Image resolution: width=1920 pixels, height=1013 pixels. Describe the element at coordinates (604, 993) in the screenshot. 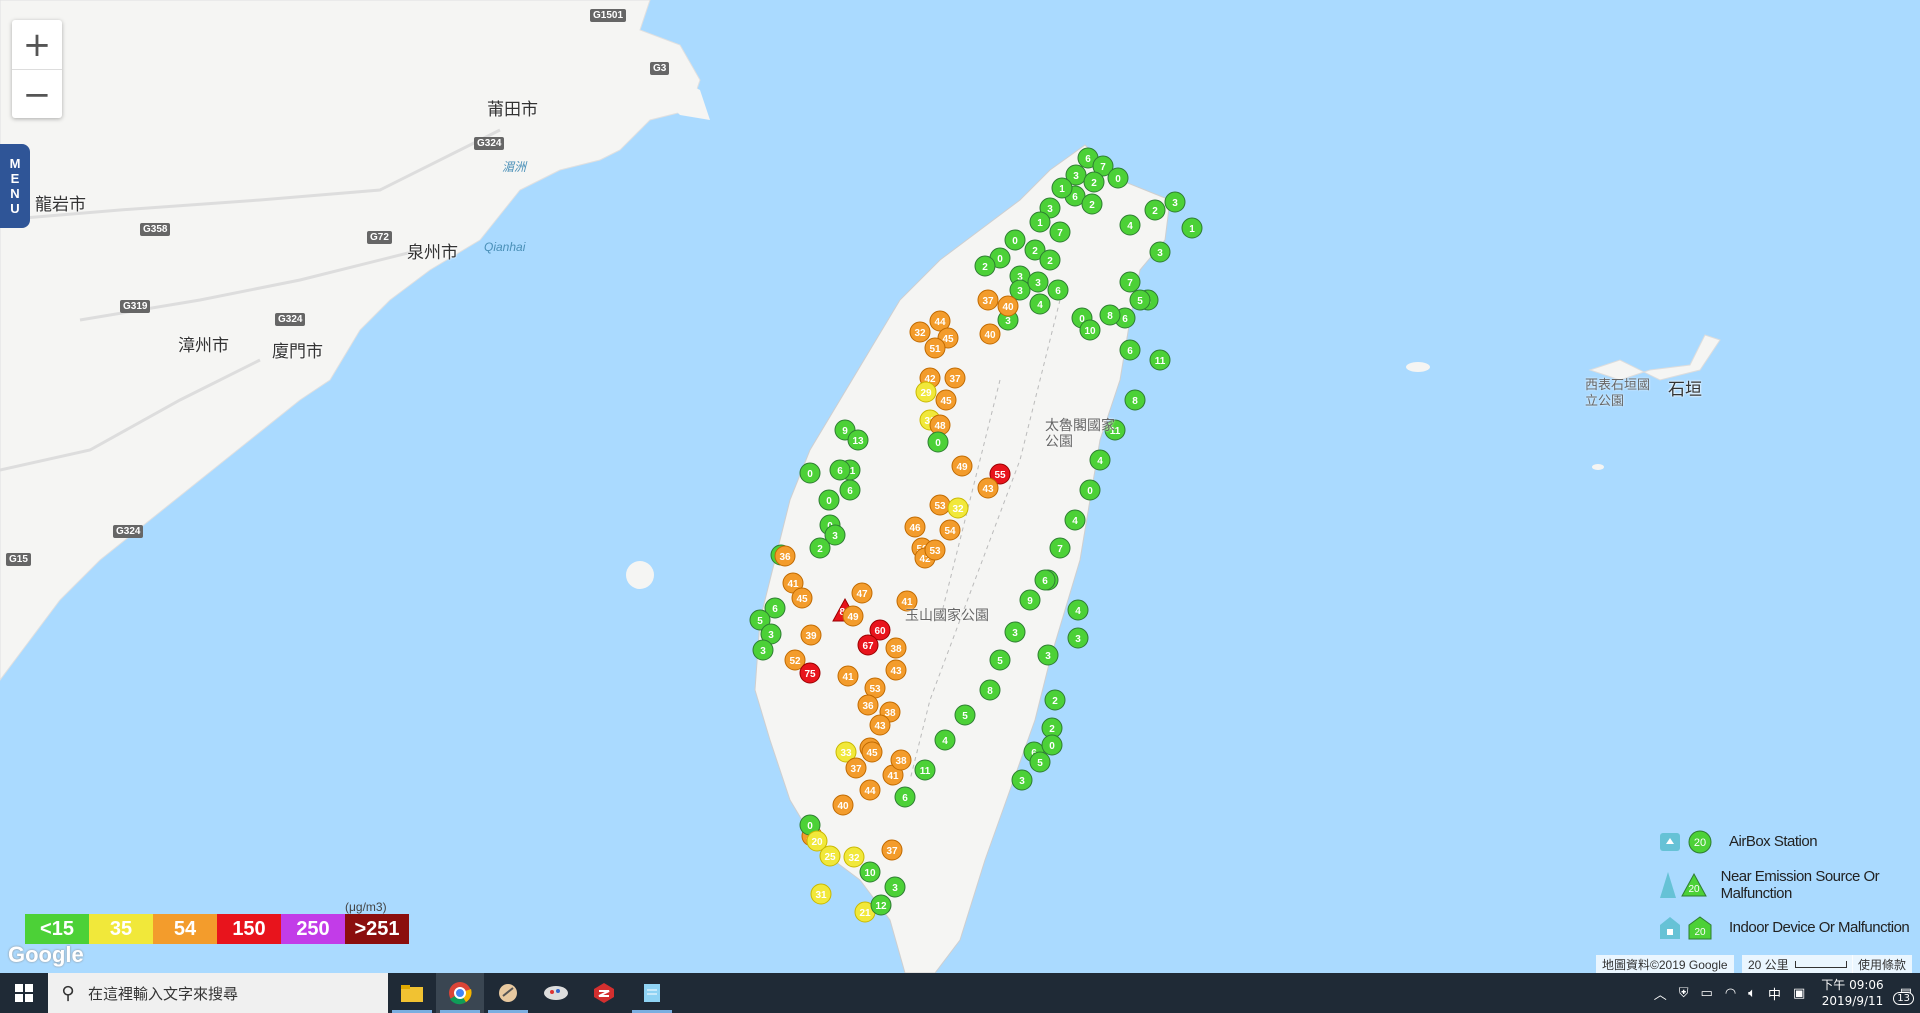

I see `sketchup-icon` at that location.